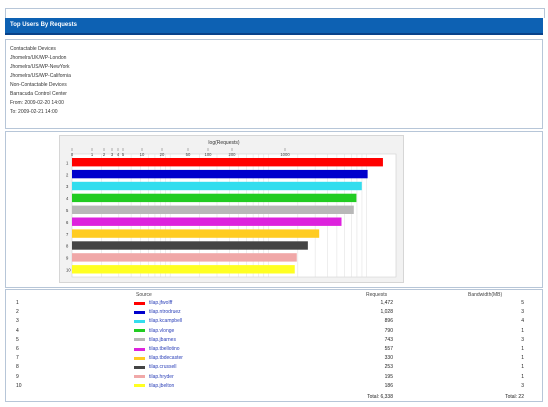 This screenshot has width=548, height=407. What do you see at coordinates (161, 377) in the screenshot?
I see `user-link: tilap.hryder` at bounding box center [161, 377].